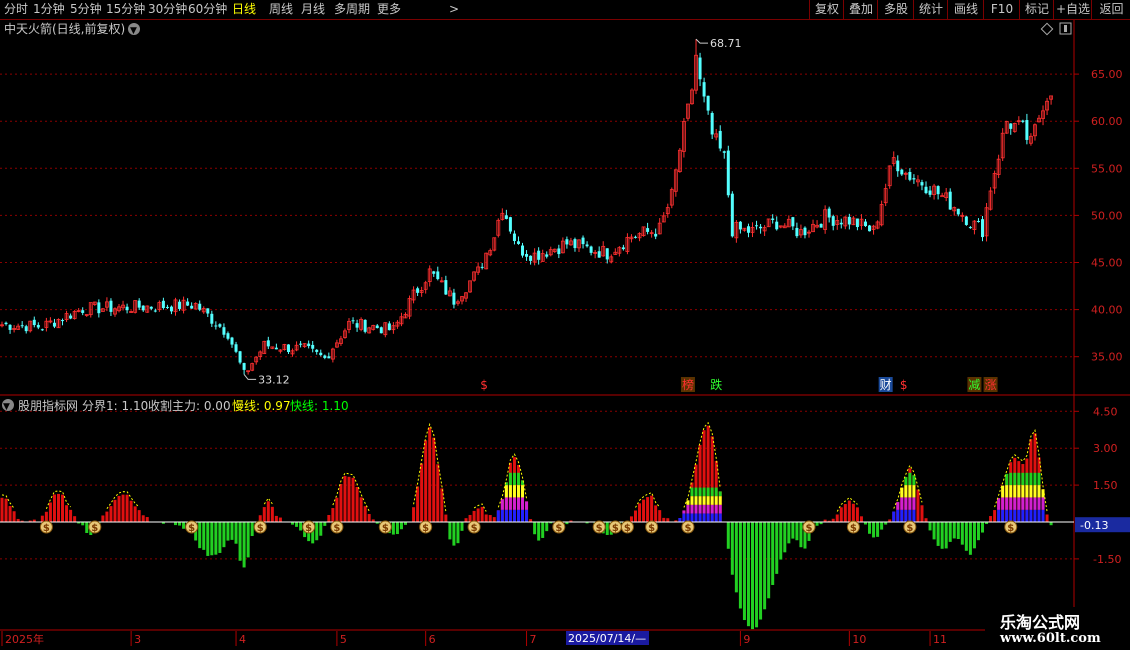  I want to click on toolbar-action-button: F10, so click(1001, 9).